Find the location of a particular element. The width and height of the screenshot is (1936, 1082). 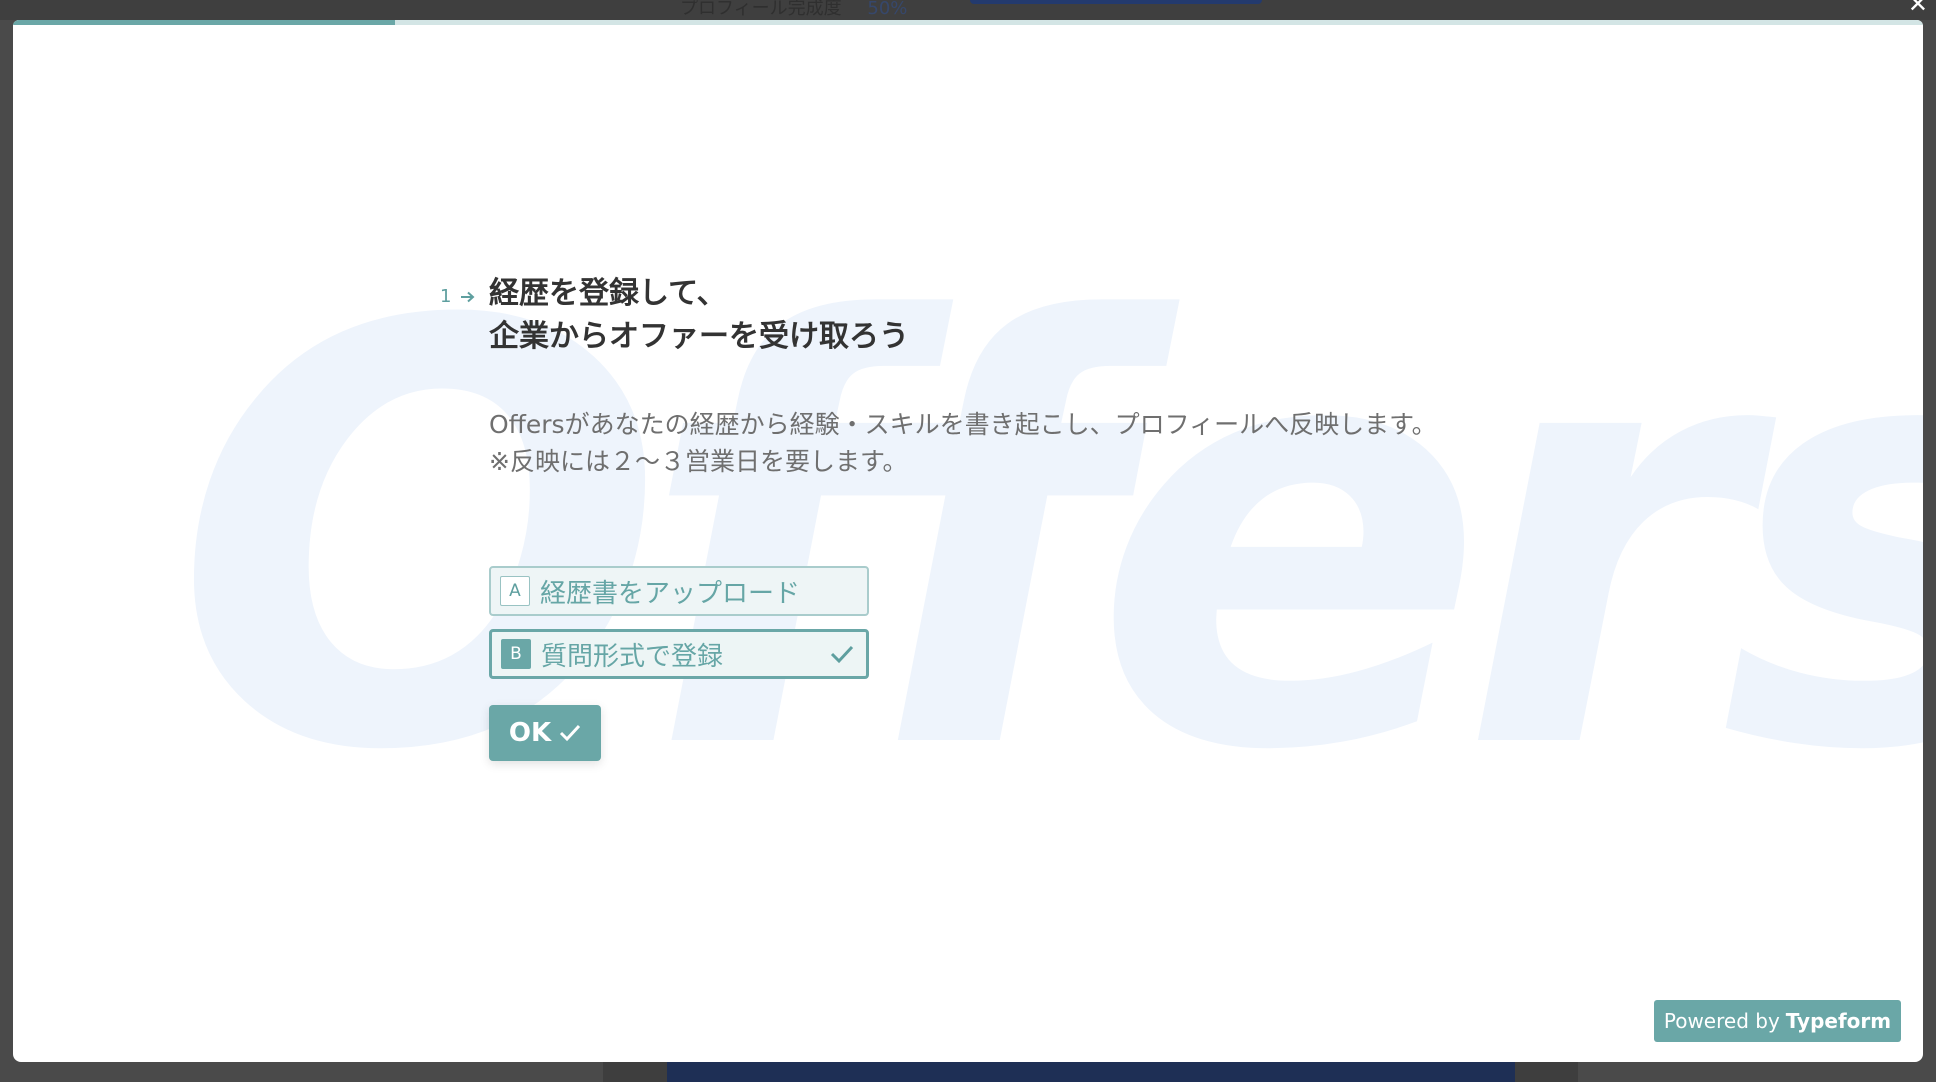

choice-question-format: B 質問形式で登録 is located at coordinates (679, 654).